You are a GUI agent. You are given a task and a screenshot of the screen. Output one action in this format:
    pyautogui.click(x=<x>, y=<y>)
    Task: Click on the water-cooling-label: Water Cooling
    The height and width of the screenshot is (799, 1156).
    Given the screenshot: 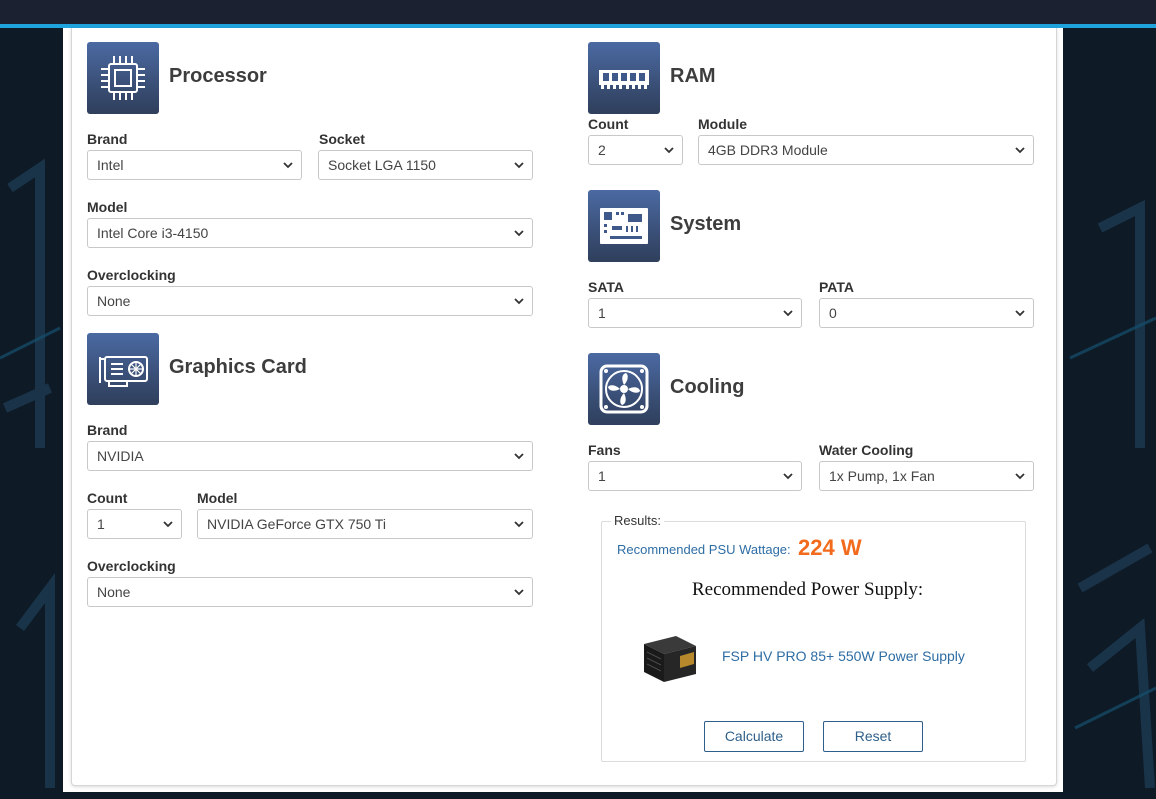 What is the action you would take?
    pyautogui.click(x=866, y=450)
    